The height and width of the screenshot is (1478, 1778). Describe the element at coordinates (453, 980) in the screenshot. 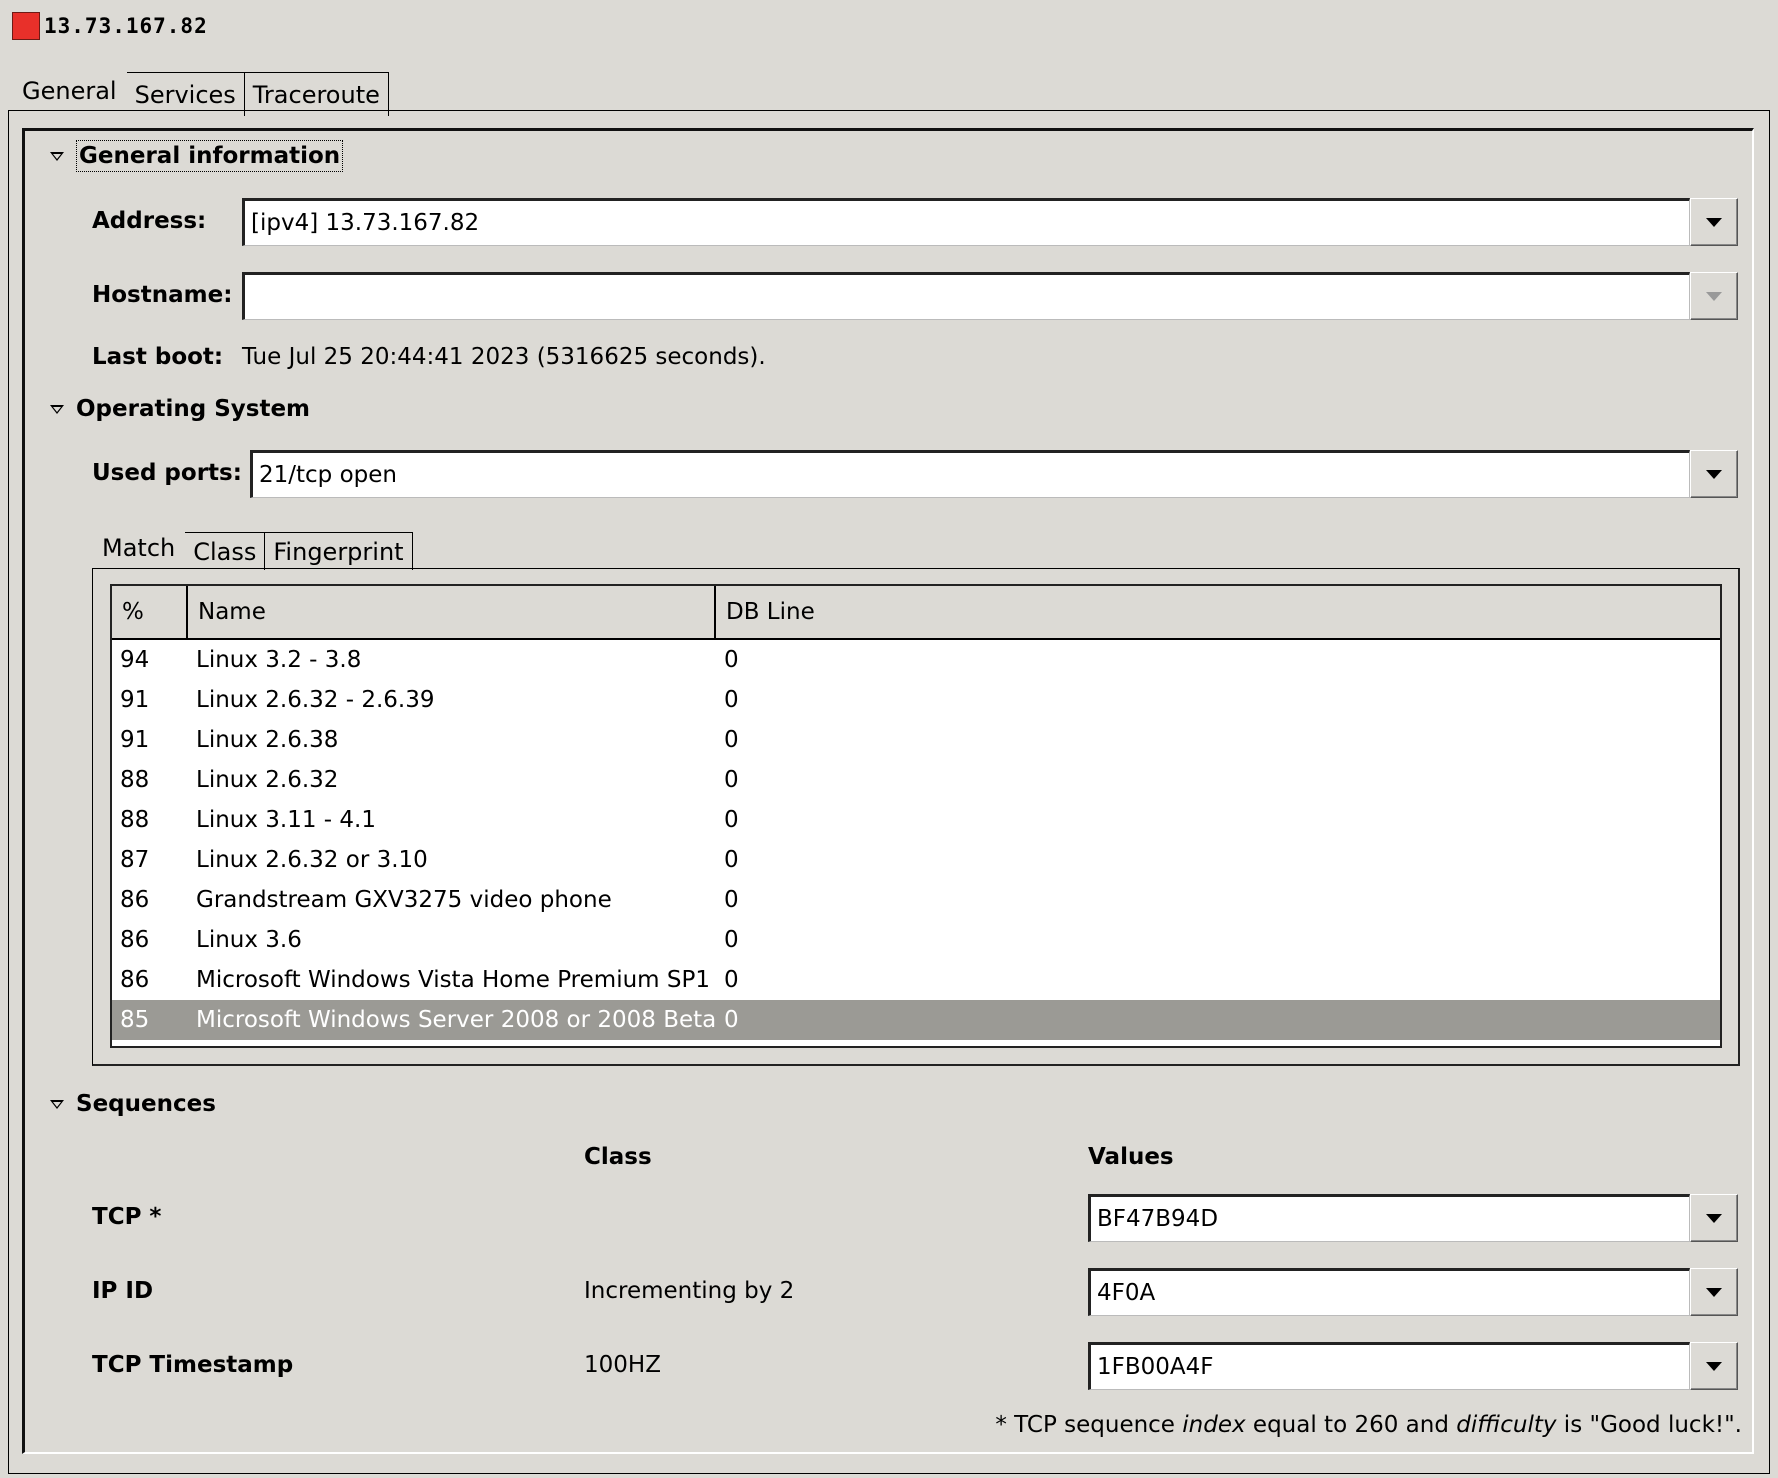

I see `cell-name: Microsoft Windows Vista Home Premium SP1` at that location.